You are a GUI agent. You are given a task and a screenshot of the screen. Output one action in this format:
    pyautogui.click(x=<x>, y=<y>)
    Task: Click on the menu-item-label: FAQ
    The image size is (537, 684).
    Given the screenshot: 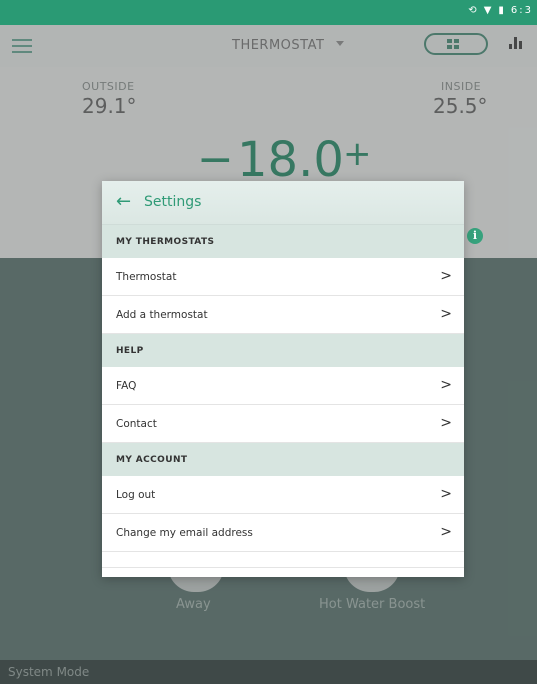 What is the action you would take?
    pyautogui.click(x=126, y=385)
    